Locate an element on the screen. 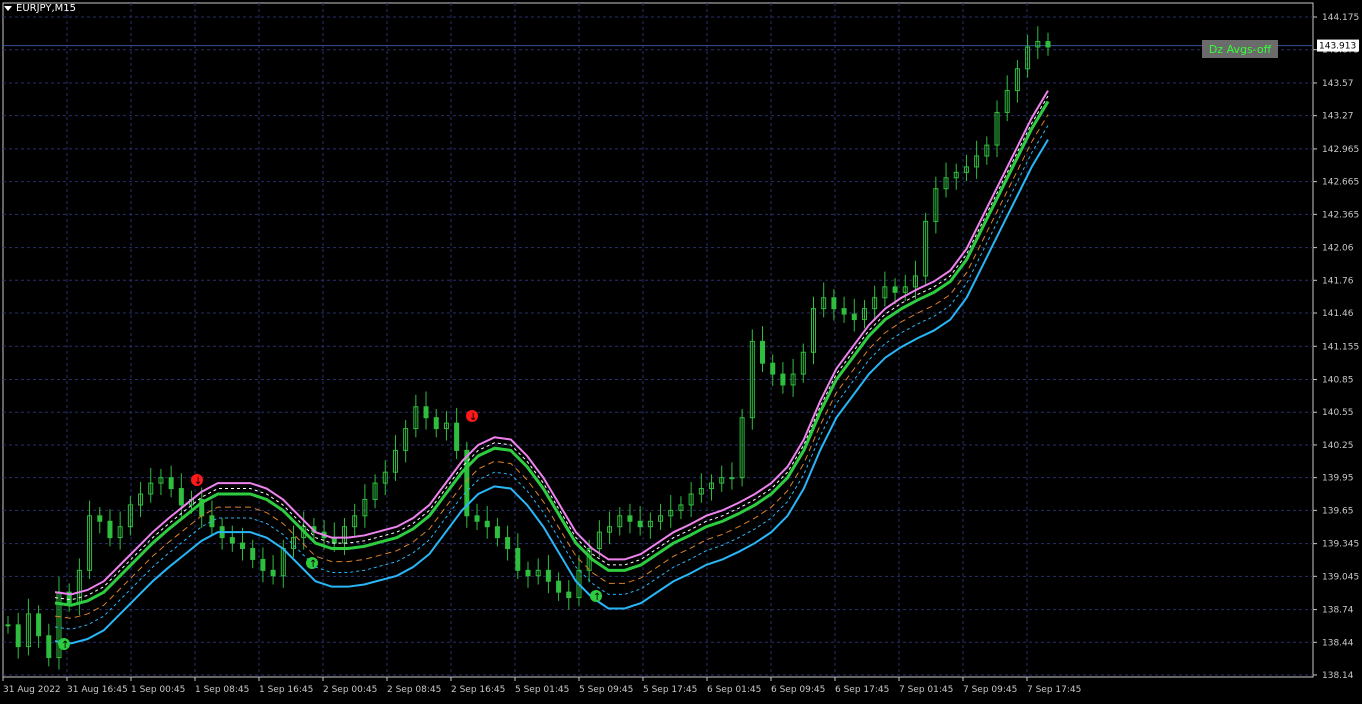  x-tick-label: 2 Sep 08:45 is located at coordinates (414, 690).